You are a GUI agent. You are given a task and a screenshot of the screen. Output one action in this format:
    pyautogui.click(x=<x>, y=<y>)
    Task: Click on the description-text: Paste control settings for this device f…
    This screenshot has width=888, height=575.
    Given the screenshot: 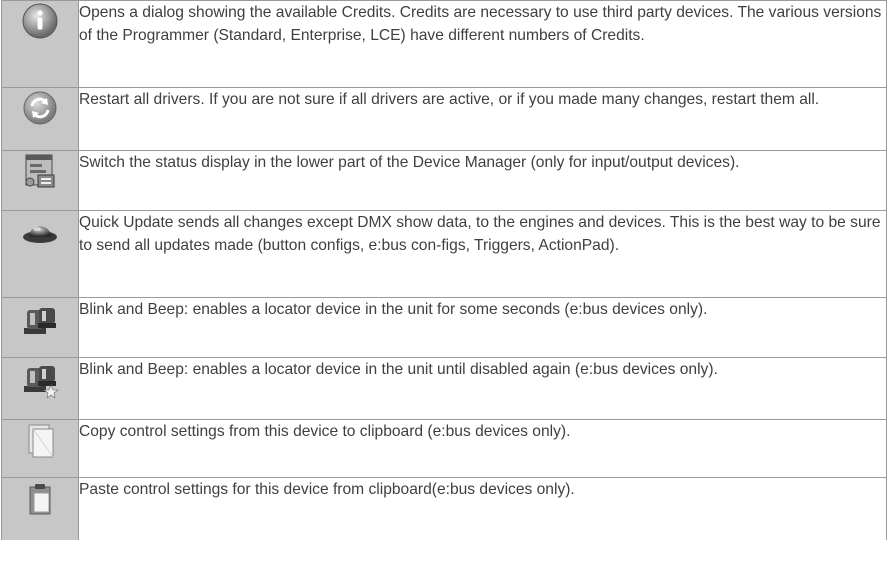 What is the action you would take?
    pyautogui.click(x=482, y=508)
    